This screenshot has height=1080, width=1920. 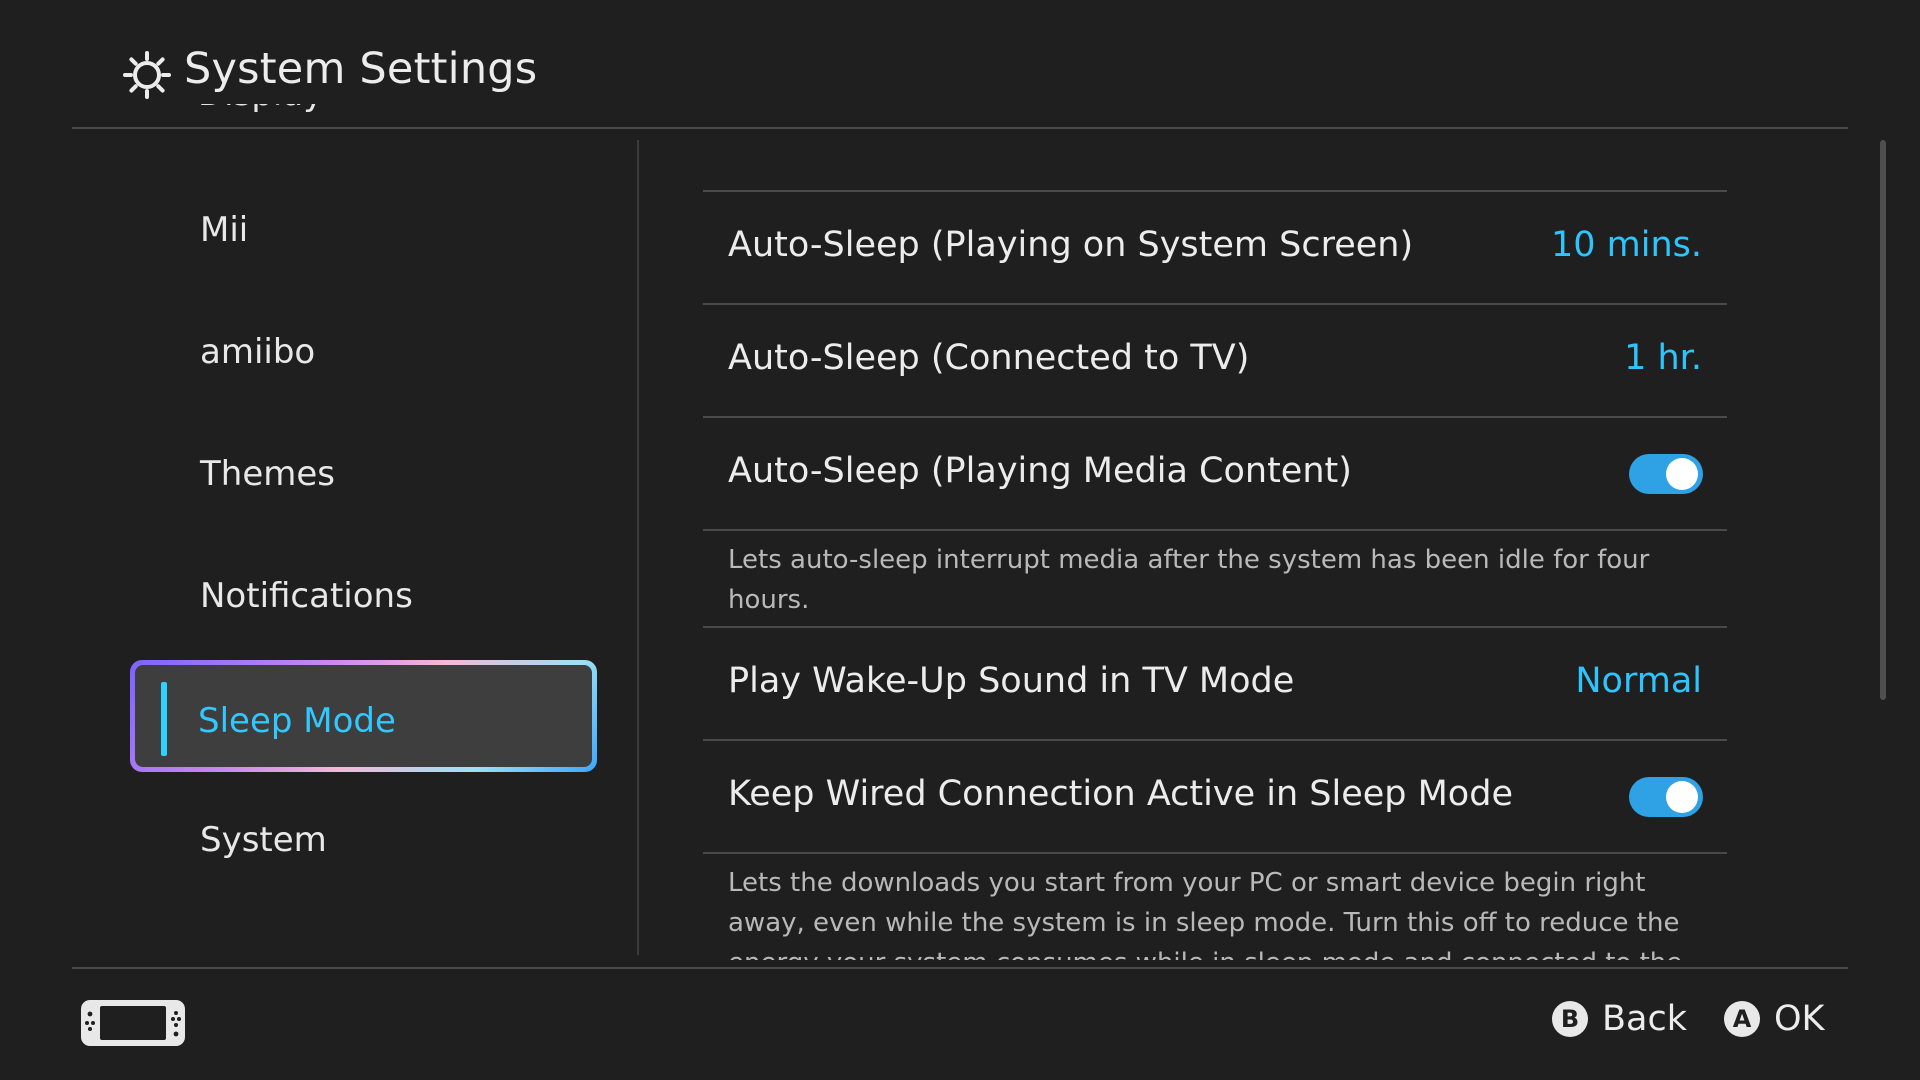 I want to click on b-button-icon: B, so click(x=1570, y=1019).